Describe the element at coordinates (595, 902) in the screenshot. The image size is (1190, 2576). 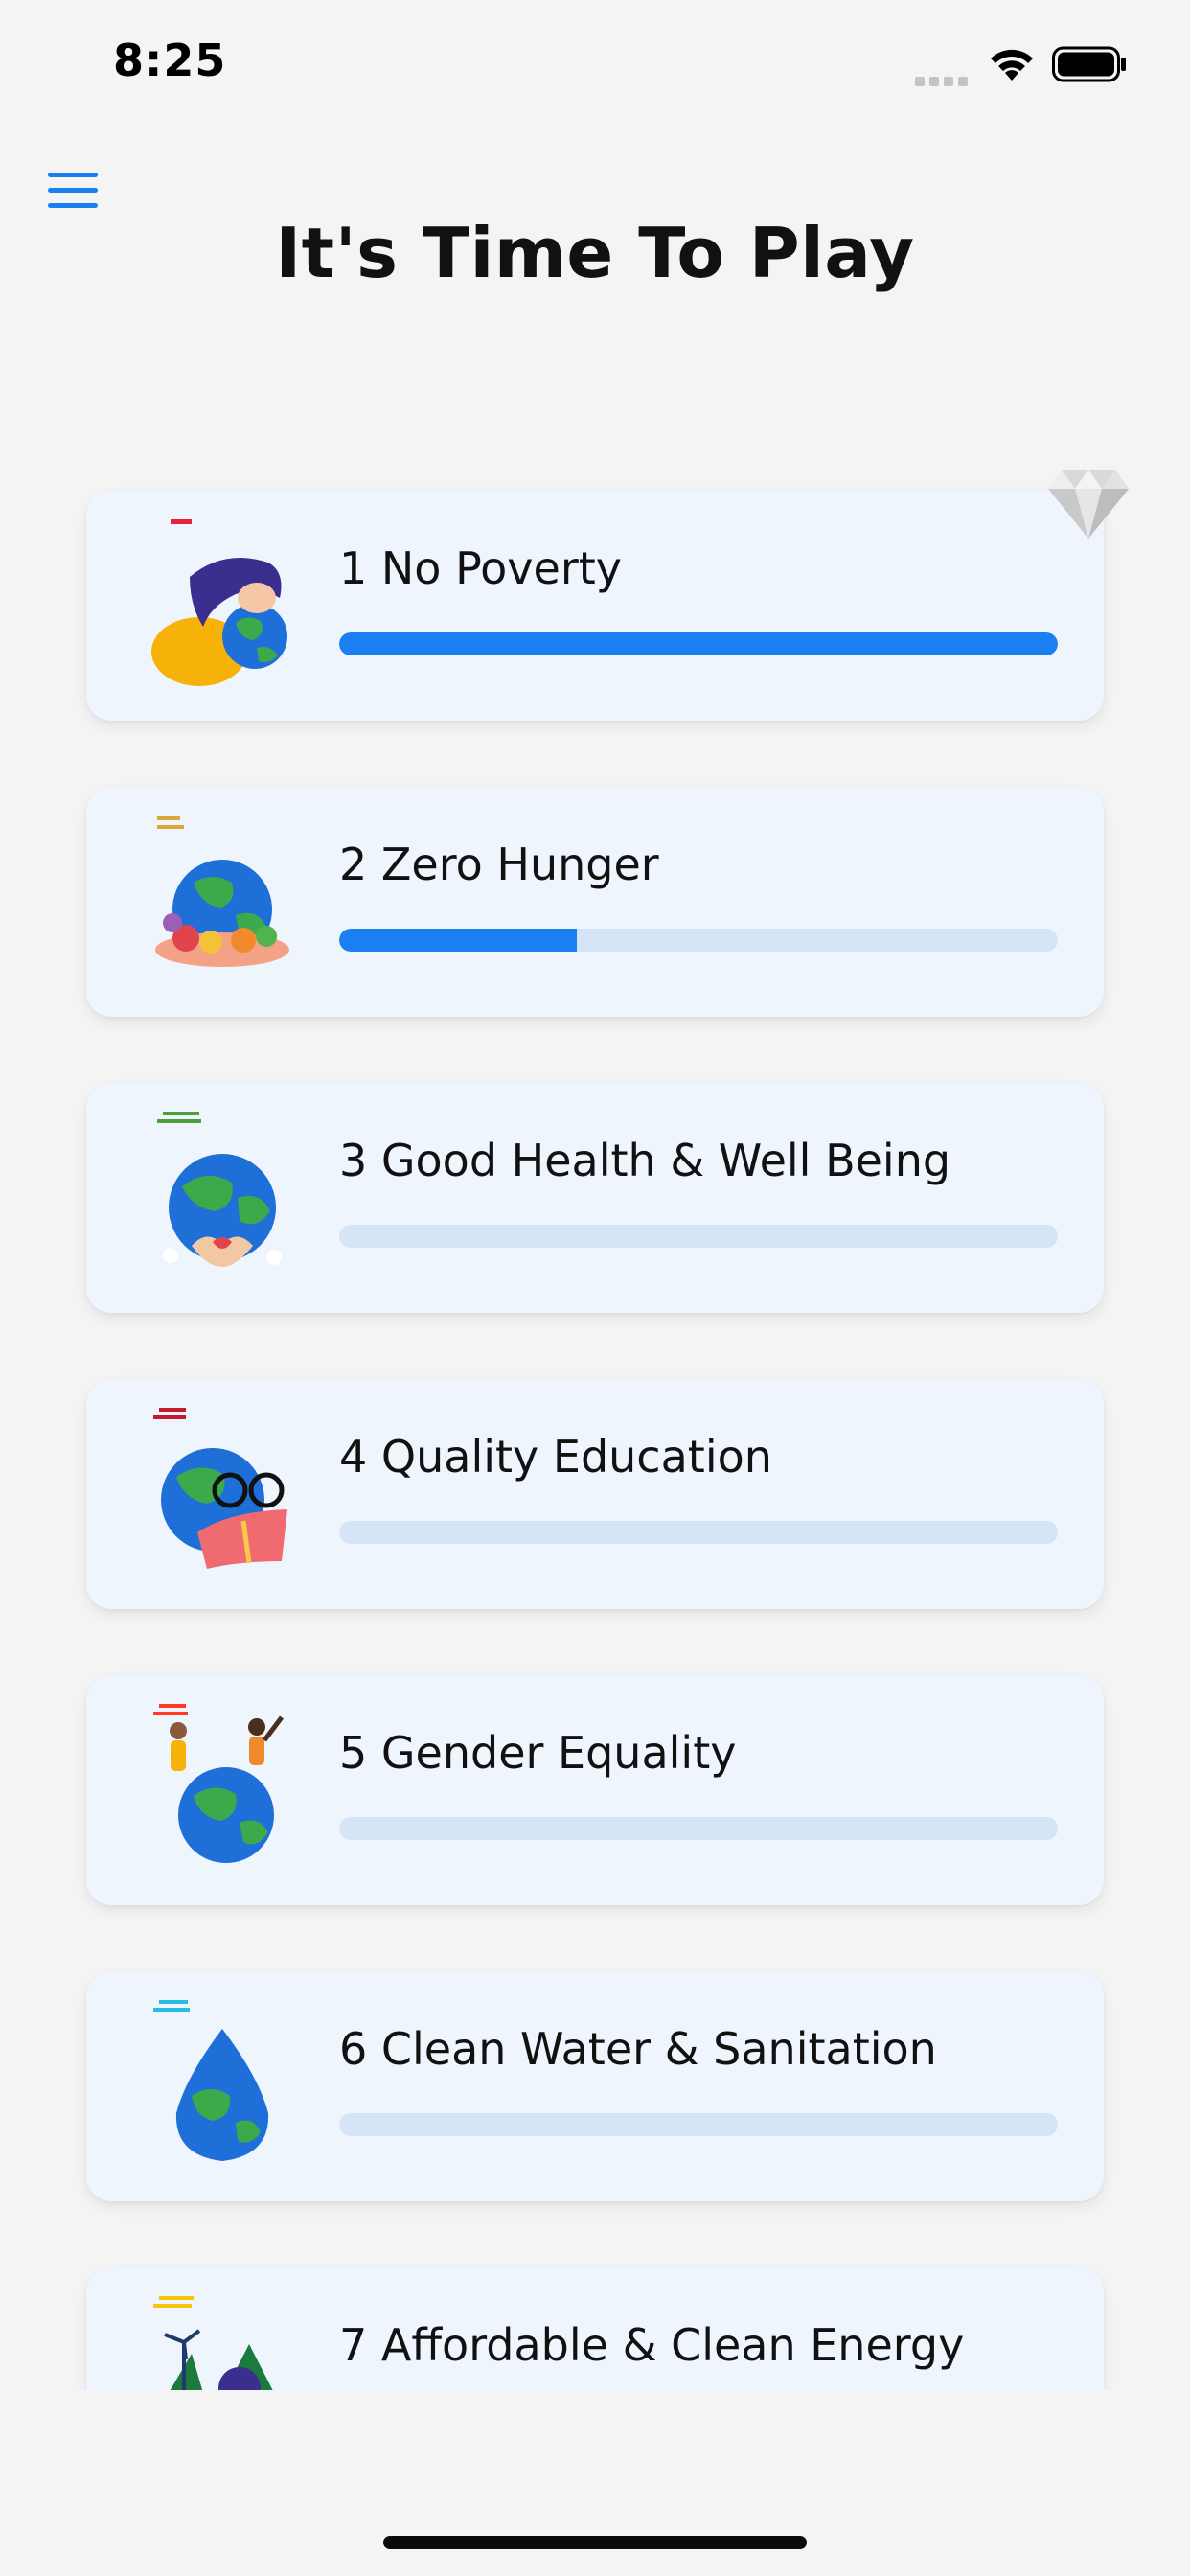
I see `goal-card-zero-hunger: 2 Zero Hunger` at that location.